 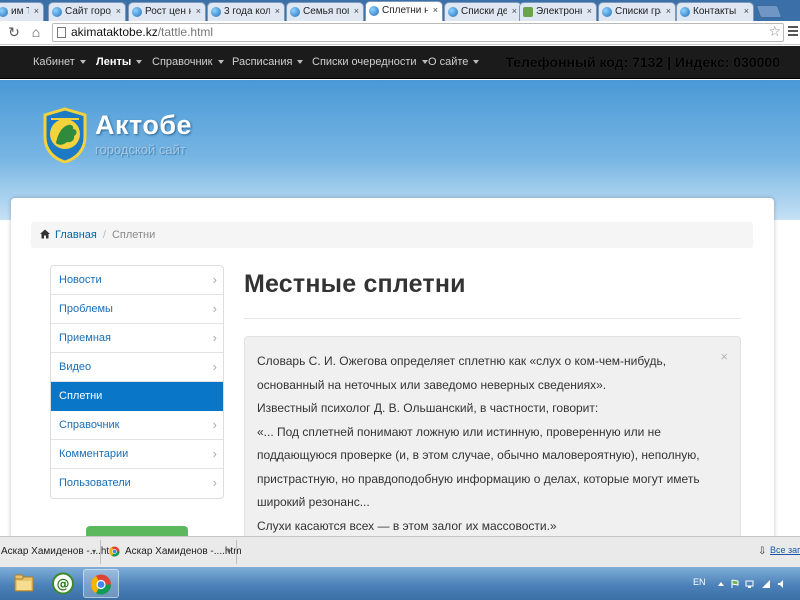 I want to click on city-emblem-logo, so click(x=65, y=135).